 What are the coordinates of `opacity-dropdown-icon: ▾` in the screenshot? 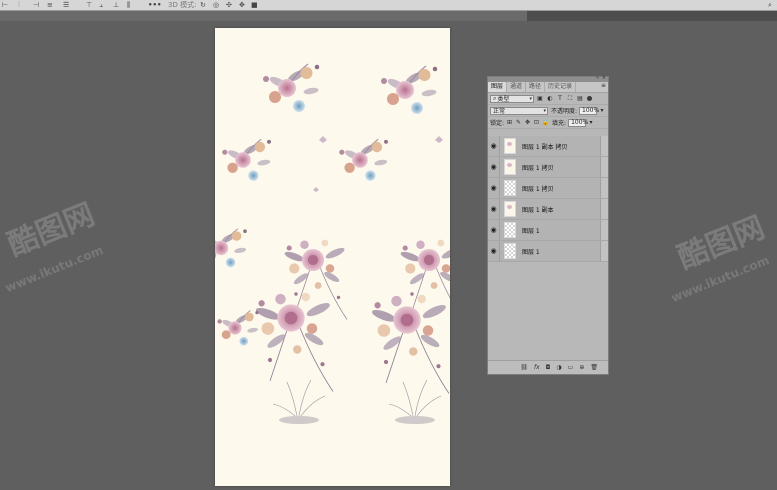 It's located at (602, 110).